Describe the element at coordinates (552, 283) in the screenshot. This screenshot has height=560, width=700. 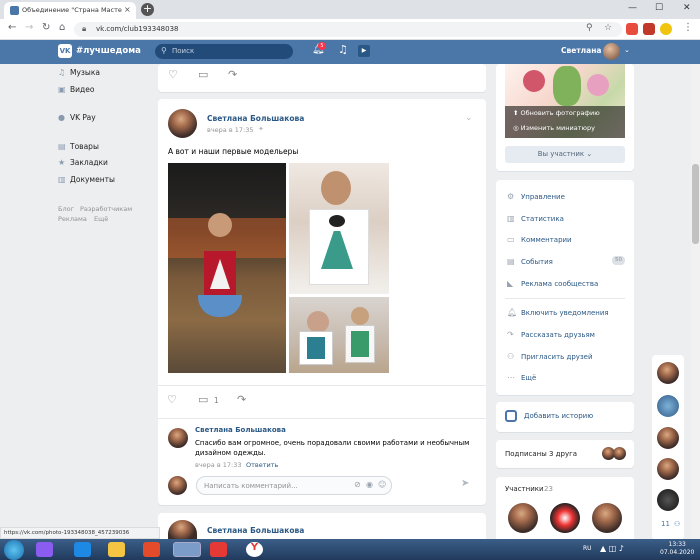
I see `menu-ads: ◣ Реклама сообщества` at that location.